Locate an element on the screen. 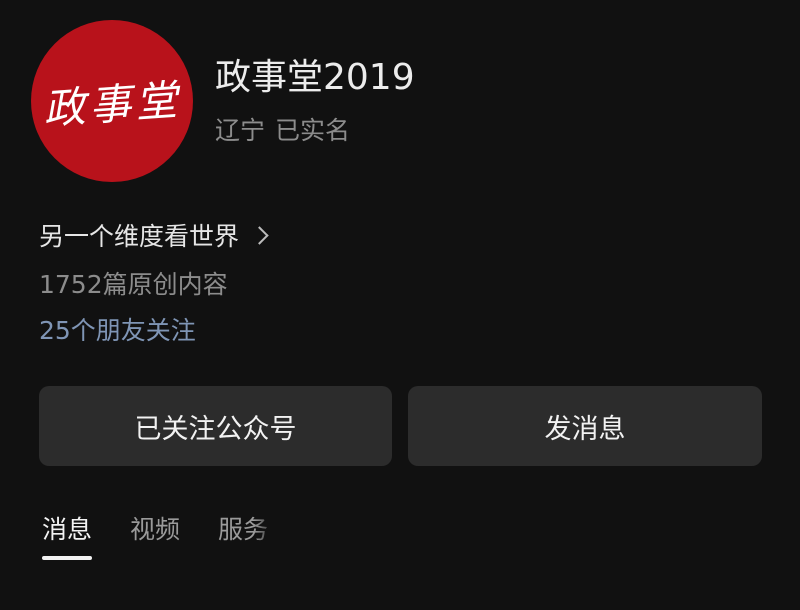 This screenshot has height=610, width=800. send-message-label: 发消息 is located at coordinates (585, 429).